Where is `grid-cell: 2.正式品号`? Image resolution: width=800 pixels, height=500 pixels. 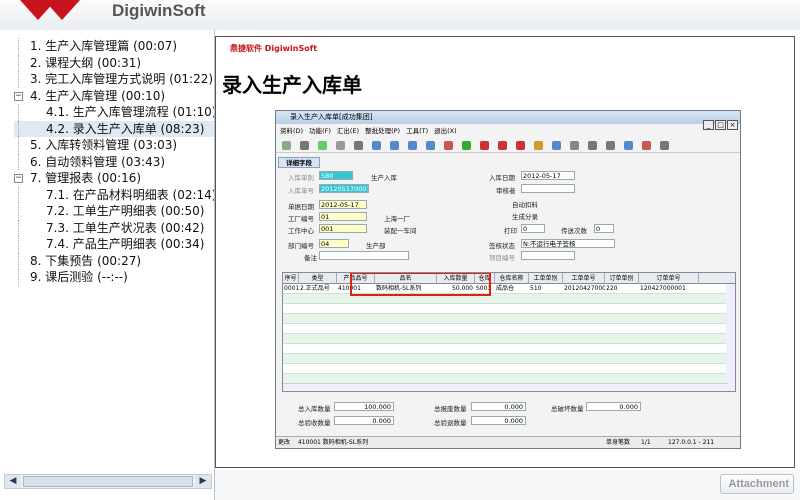
grid-cell: 2.正式品号 is located at coordinates (318, 289).